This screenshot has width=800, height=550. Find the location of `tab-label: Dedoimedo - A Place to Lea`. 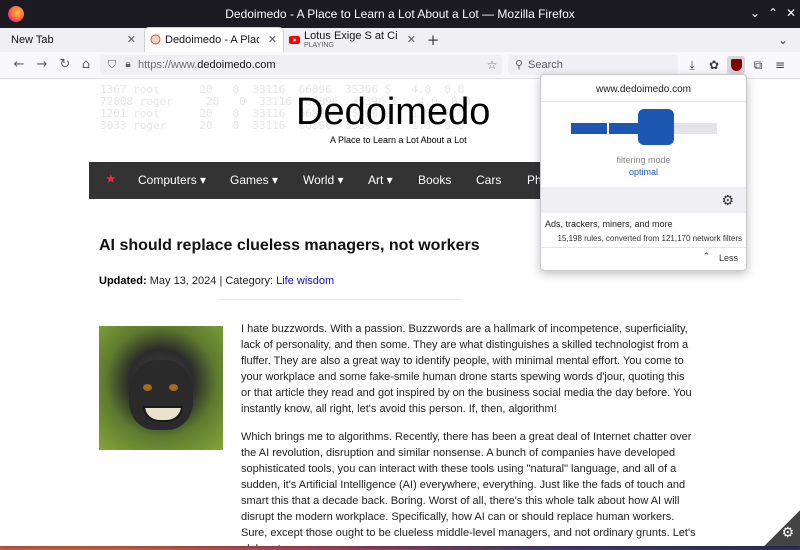

tab-label: Dedoimedo - A Place to Lea is located at coordinates (212, 40).